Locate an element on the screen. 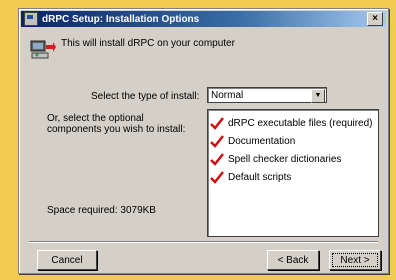 The height and width of the screenshot is (280, 396). window-title: dRPC Setup: Installation Options is located at coordinates (121, 19).